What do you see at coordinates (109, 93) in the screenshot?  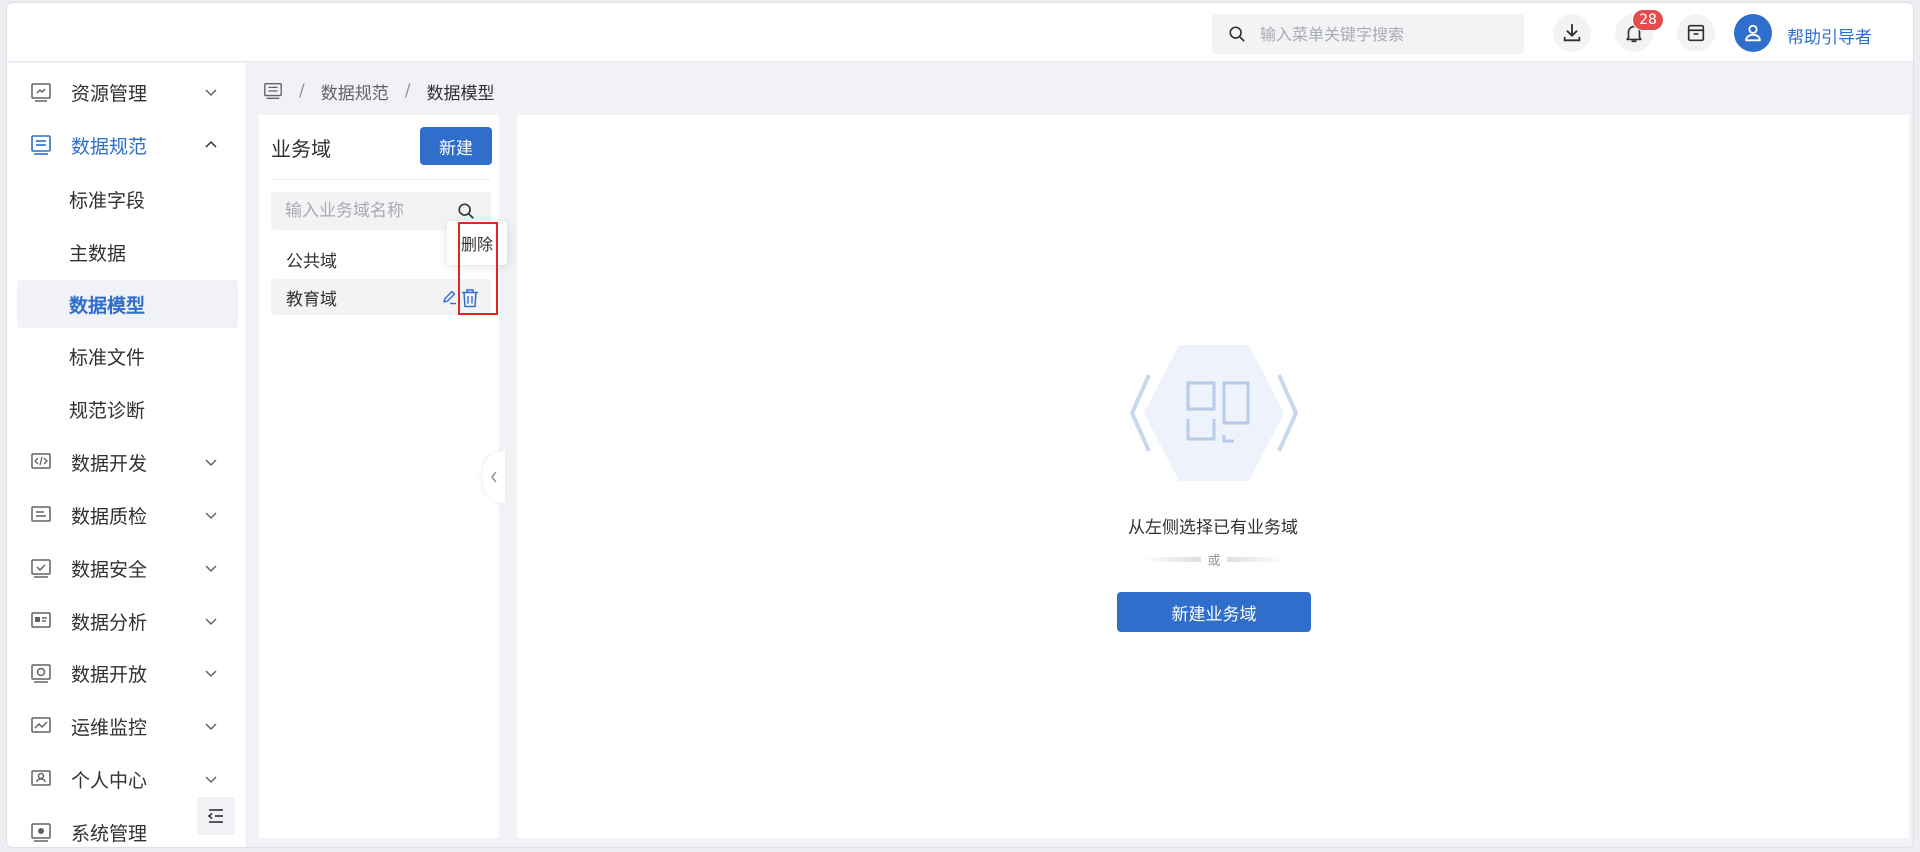 I see `sidebar-item-label: 资源管理` at bounding box center [109, 93].